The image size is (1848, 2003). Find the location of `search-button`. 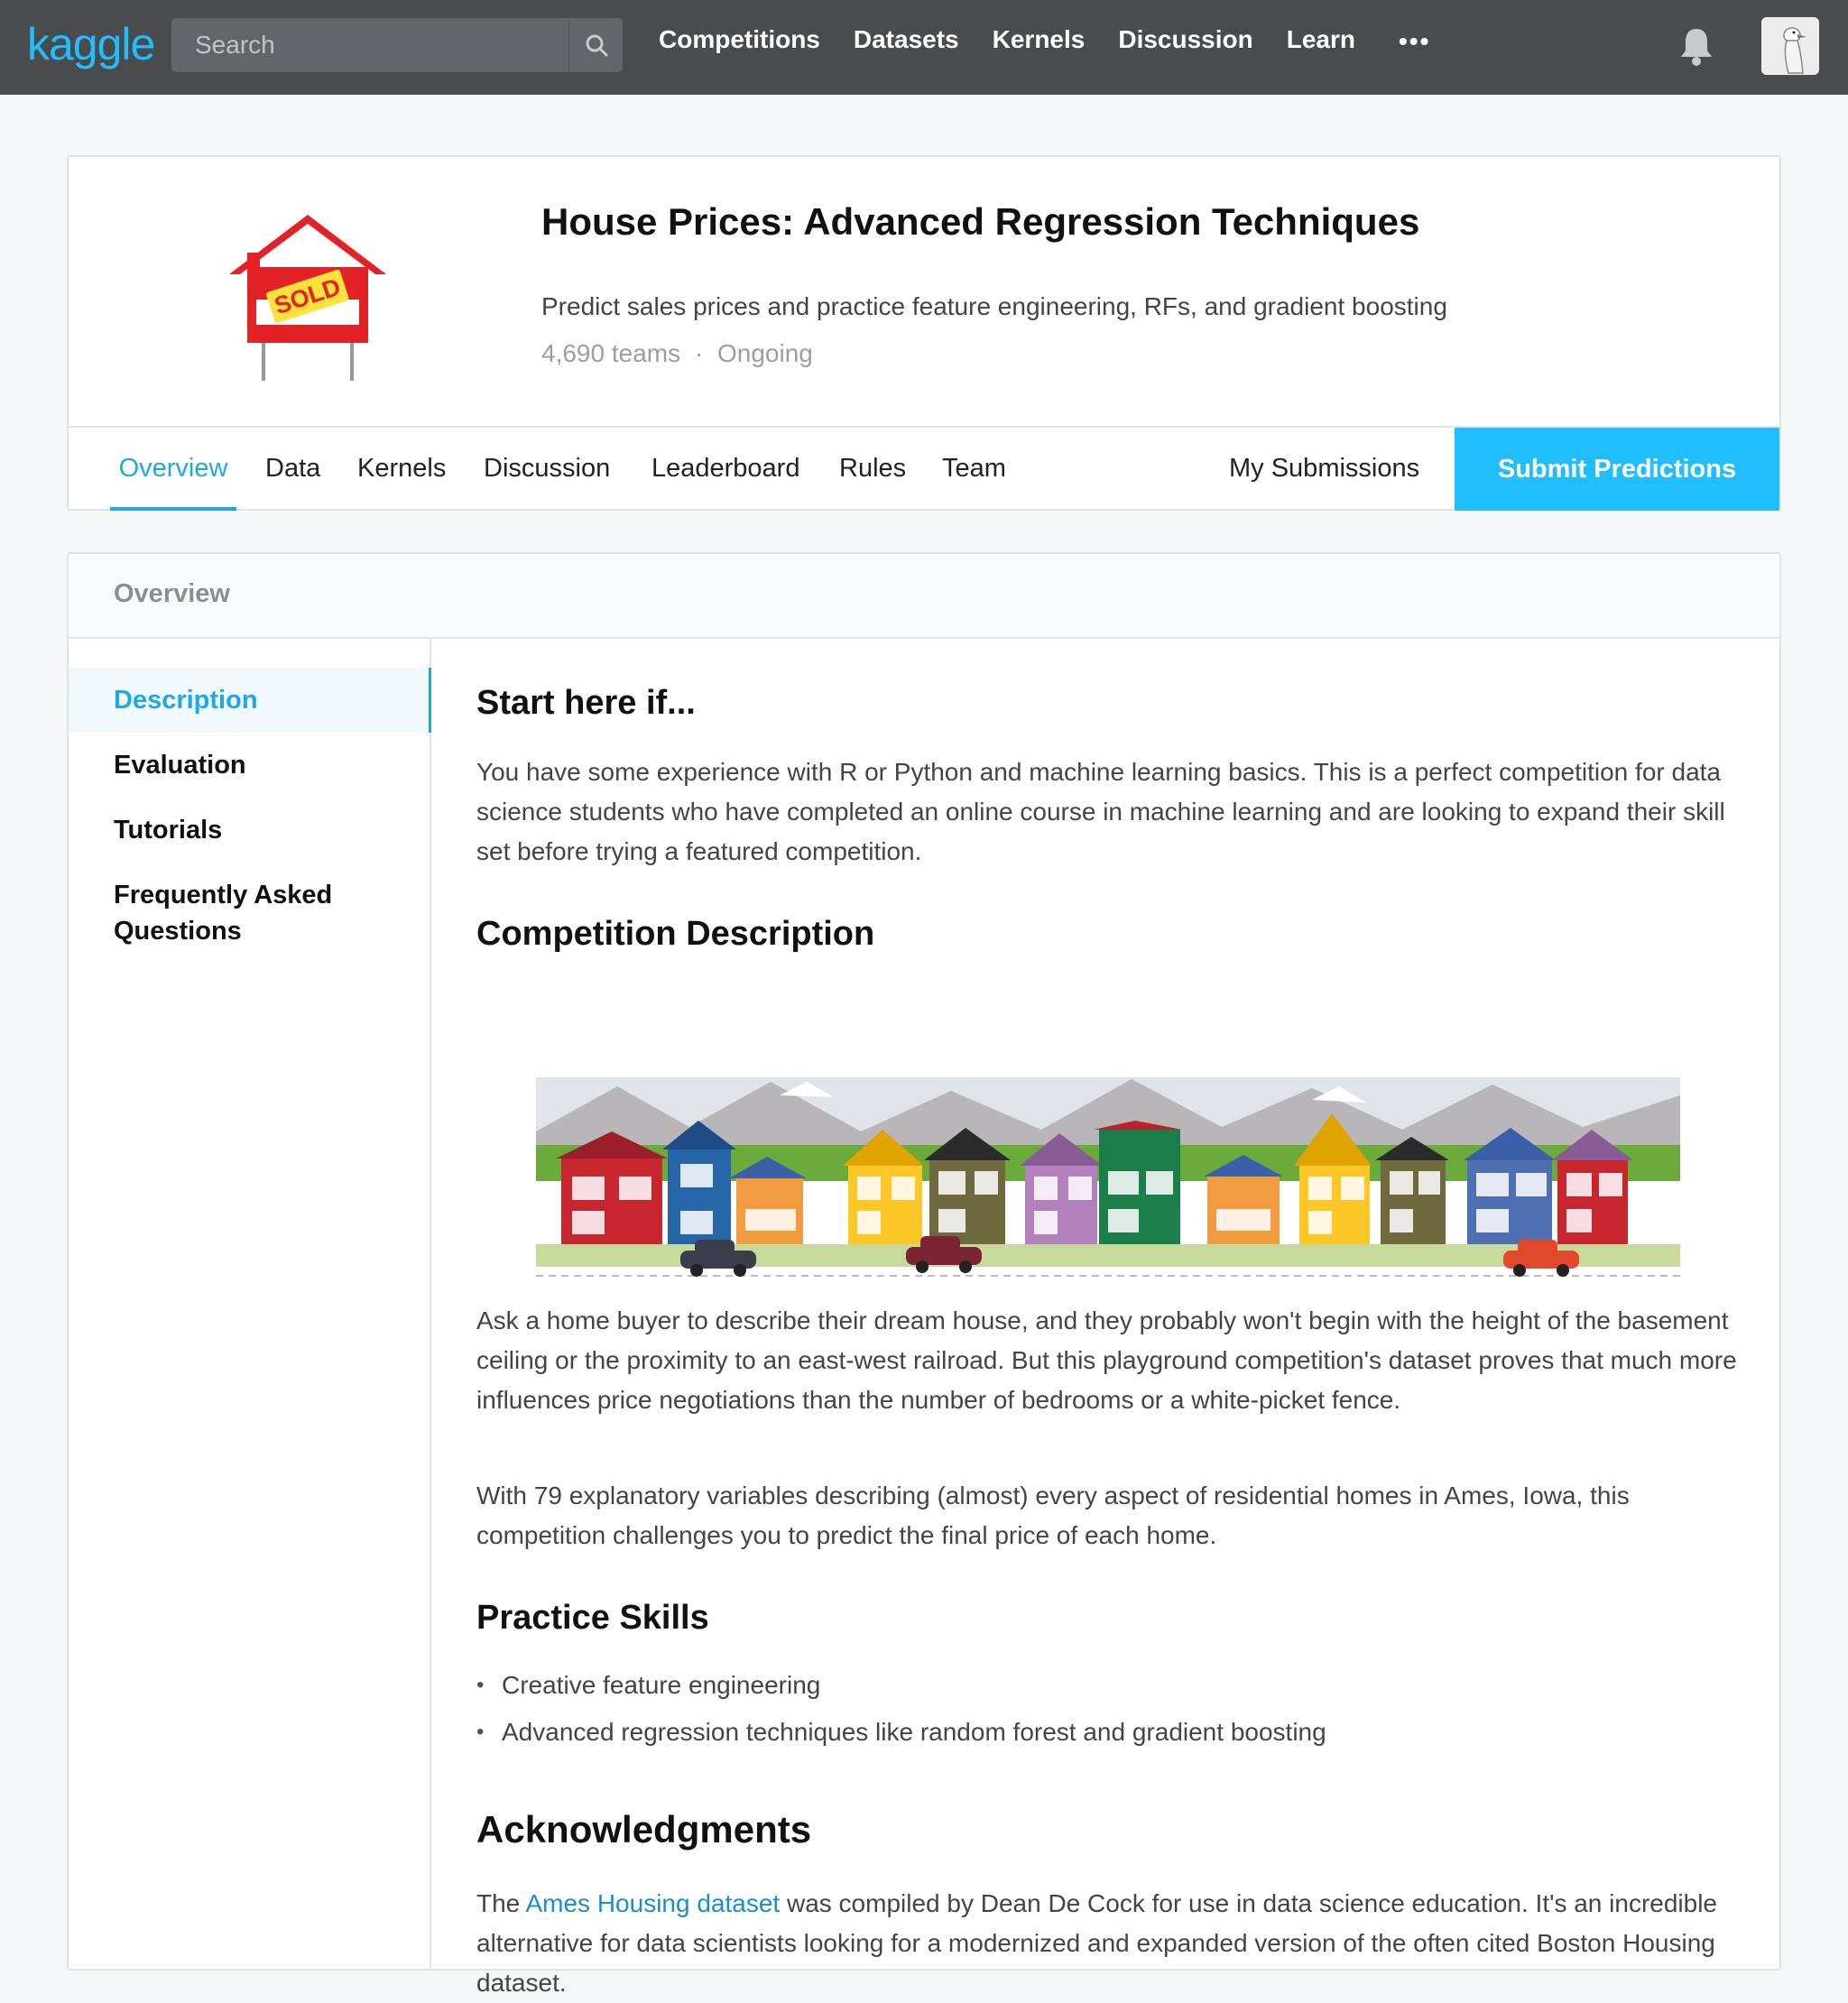

search-button is located at coordinates (595, 45).